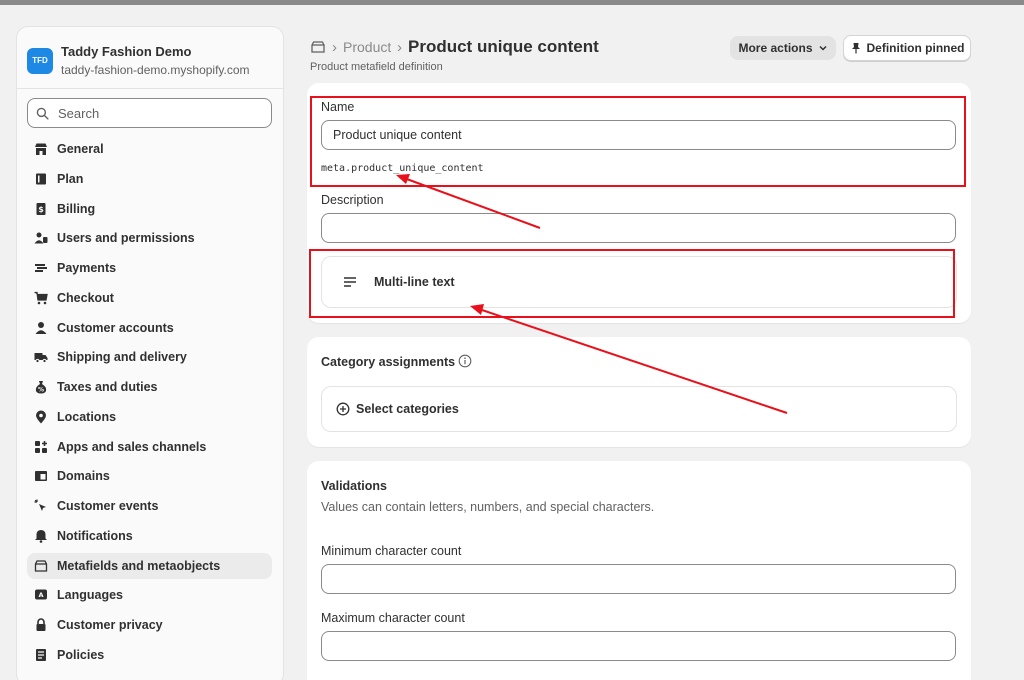 Image resolution: width=1024 pixels, height=680 pixels. Describe the element at coordinates (40, 416) in the screenshot. I see `location-icon` at that location.